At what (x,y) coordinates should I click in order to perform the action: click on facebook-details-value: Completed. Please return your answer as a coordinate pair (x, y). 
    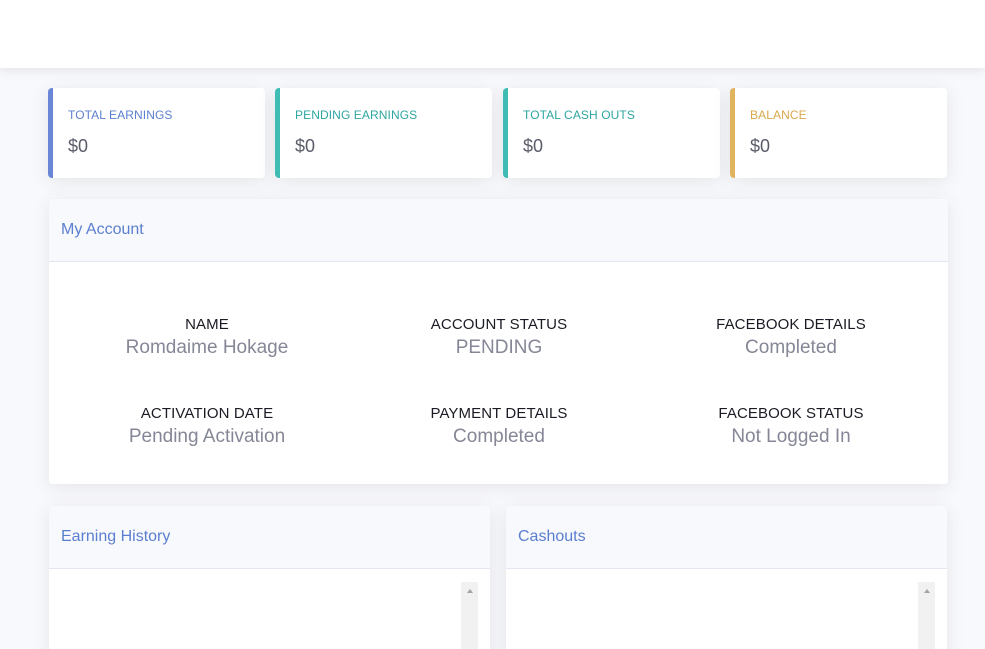
    Looking at the image, I should click on (791, 347).